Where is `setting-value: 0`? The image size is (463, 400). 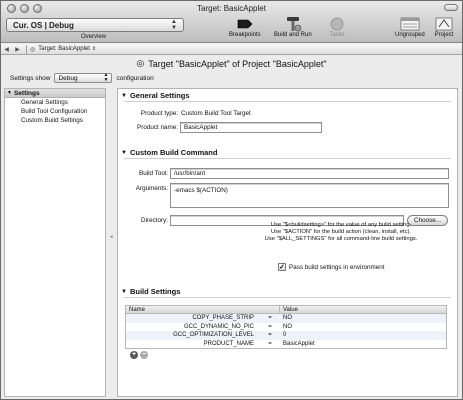
setting-value: 0 is located at coordinates (285, 335).